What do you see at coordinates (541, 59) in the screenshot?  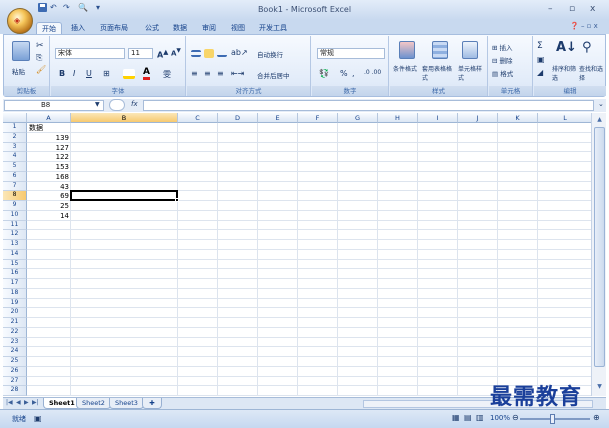 I see `fill-icon: ▣` at bounding box center [541, 59].